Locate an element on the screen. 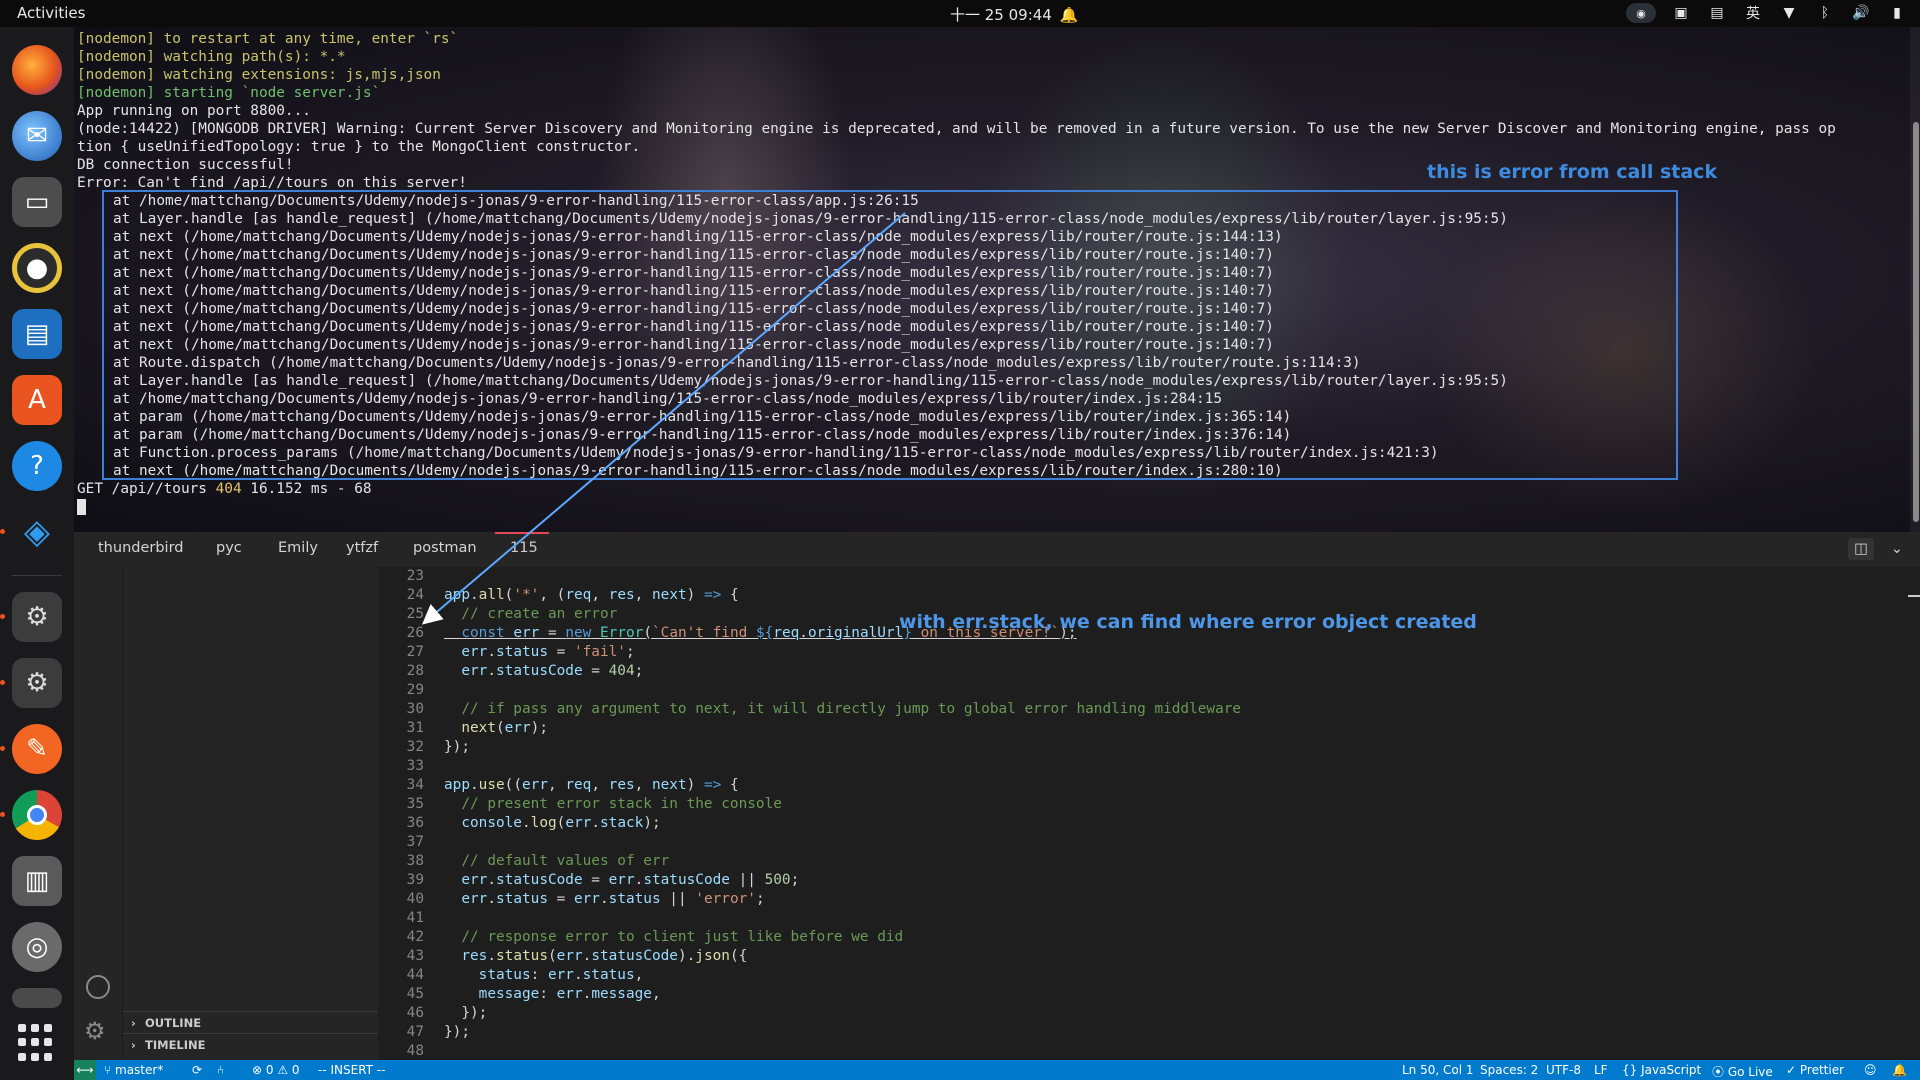 The height and width of the screenshot is (1080, 1920). request-log-prefix: GET /api//tours is located at coordinates (146, 489).